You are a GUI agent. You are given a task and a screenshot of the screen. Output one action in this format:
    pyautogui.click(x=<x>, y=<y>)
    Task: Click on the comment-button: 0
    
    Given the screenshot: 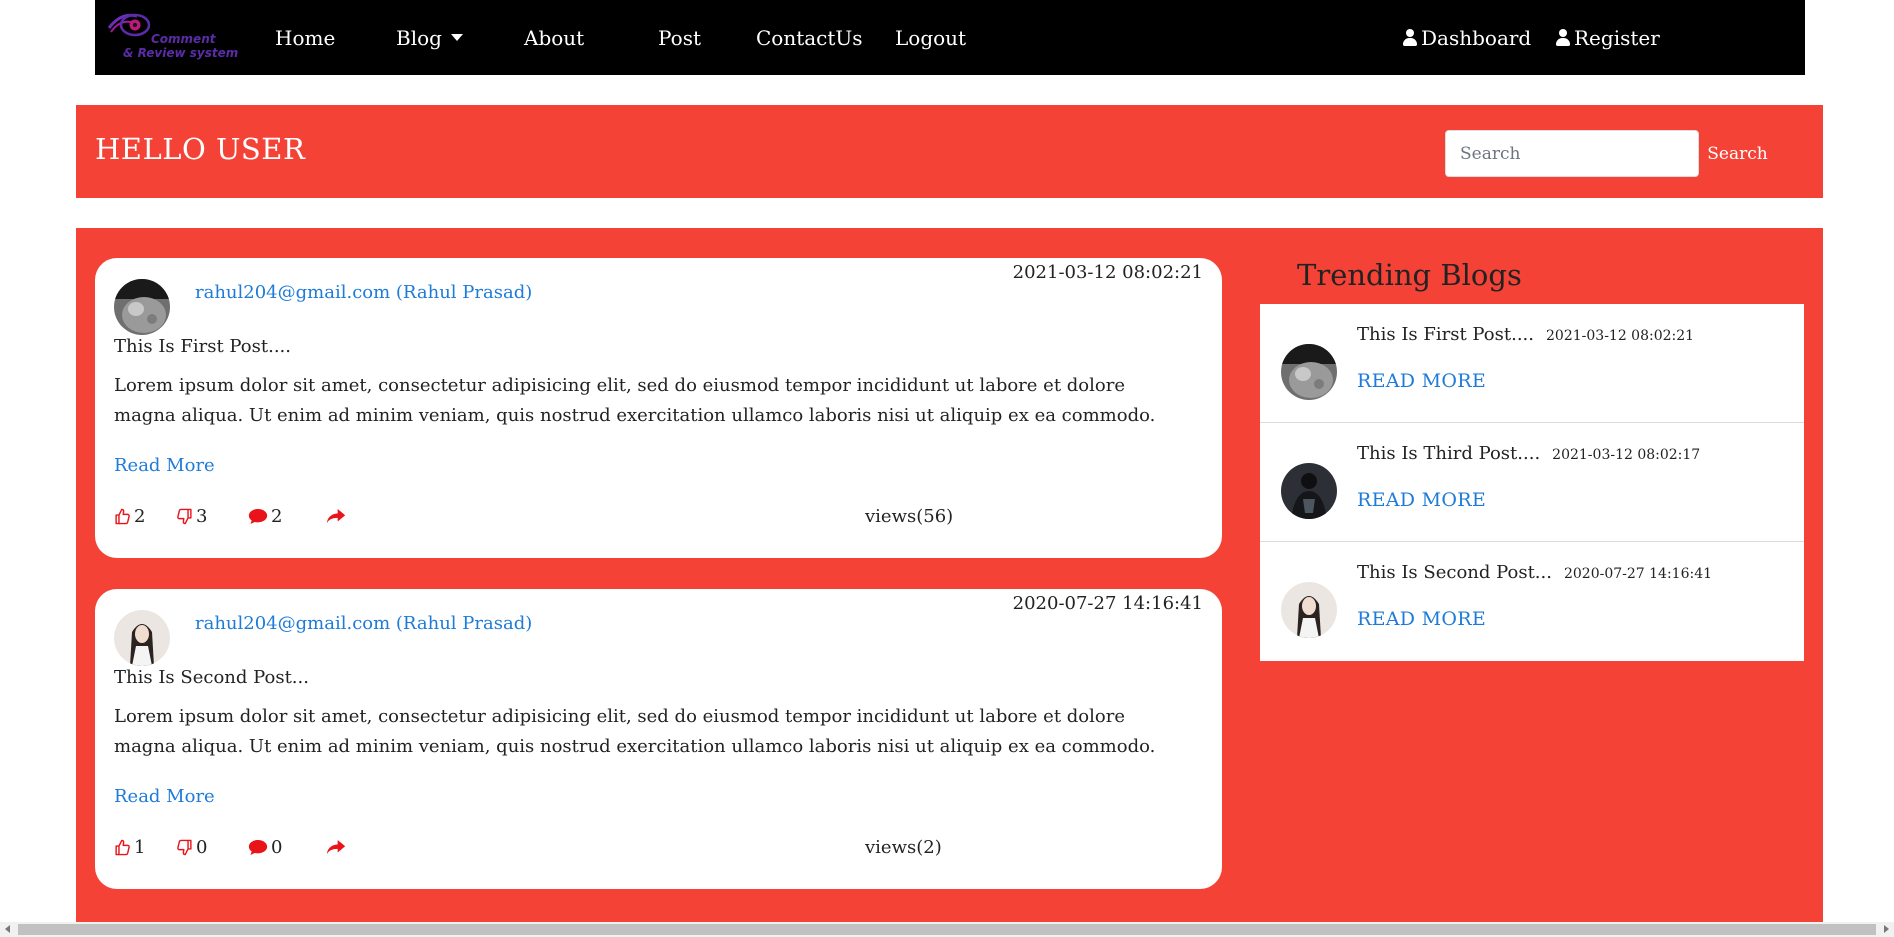 What is the action you would take?
    pyautogui.click(x=265, y=847)
    